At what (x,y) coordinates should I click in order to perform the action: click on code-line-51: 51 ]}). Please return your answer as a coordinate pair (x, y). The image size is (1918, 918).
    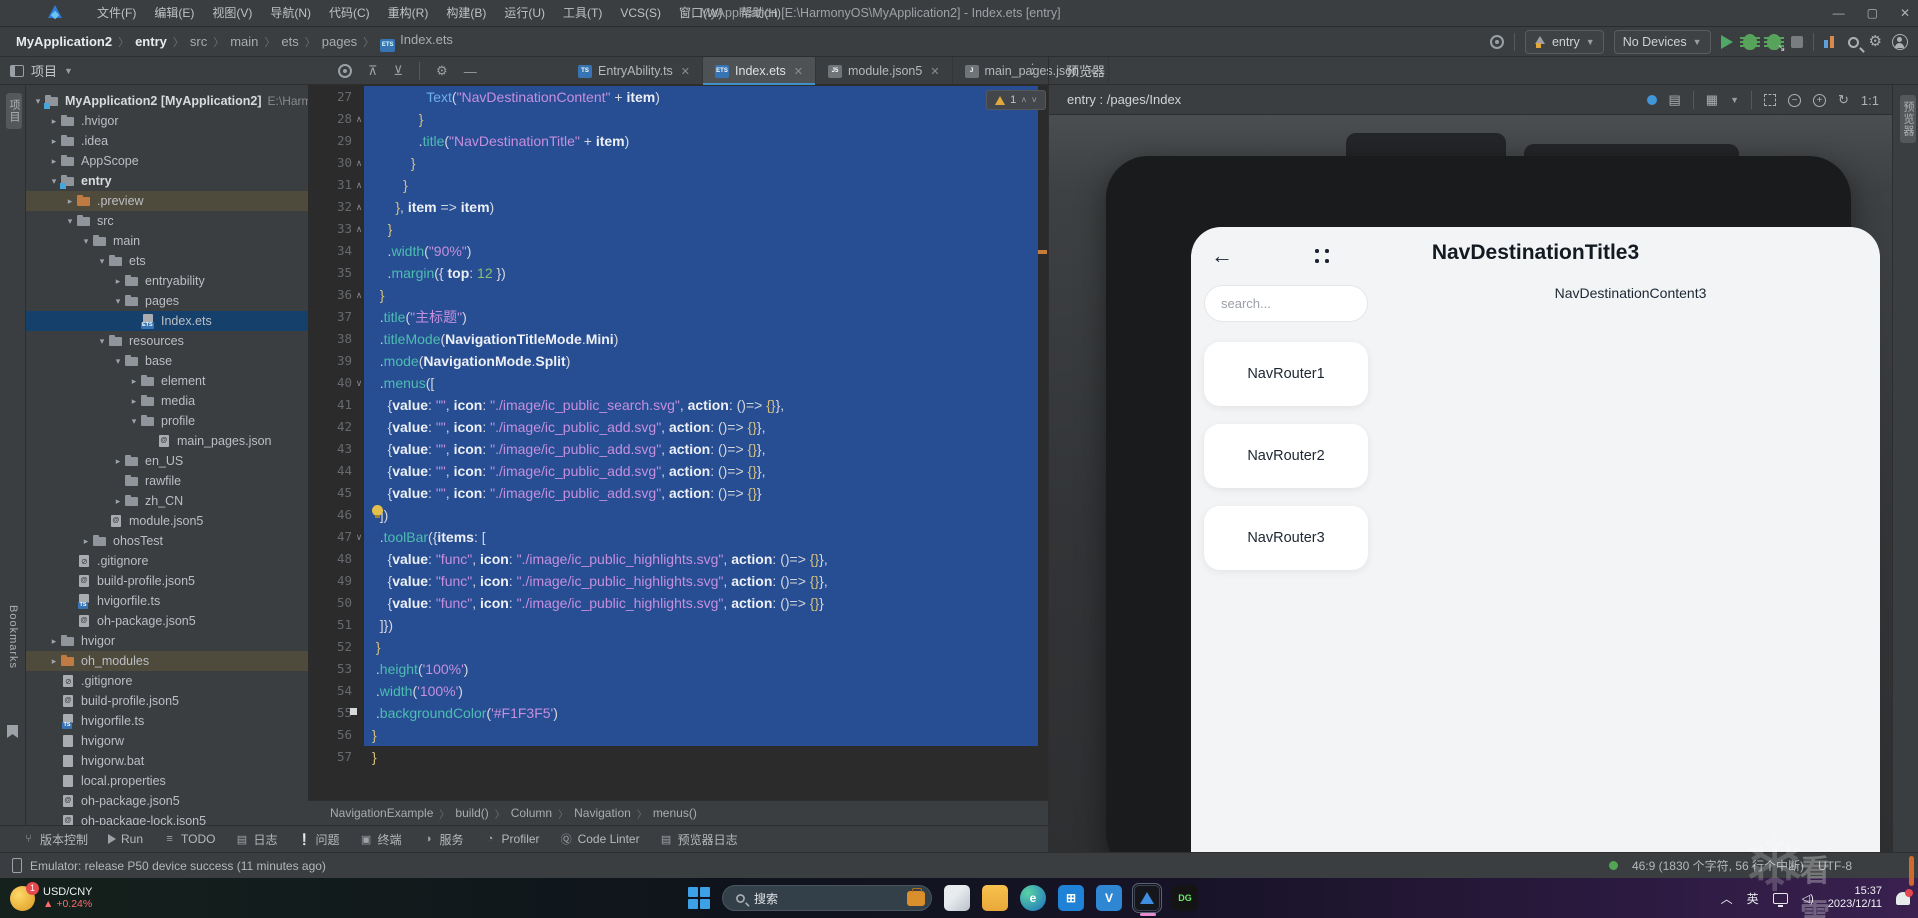
    Looking at the image, I should click on (678, 625).